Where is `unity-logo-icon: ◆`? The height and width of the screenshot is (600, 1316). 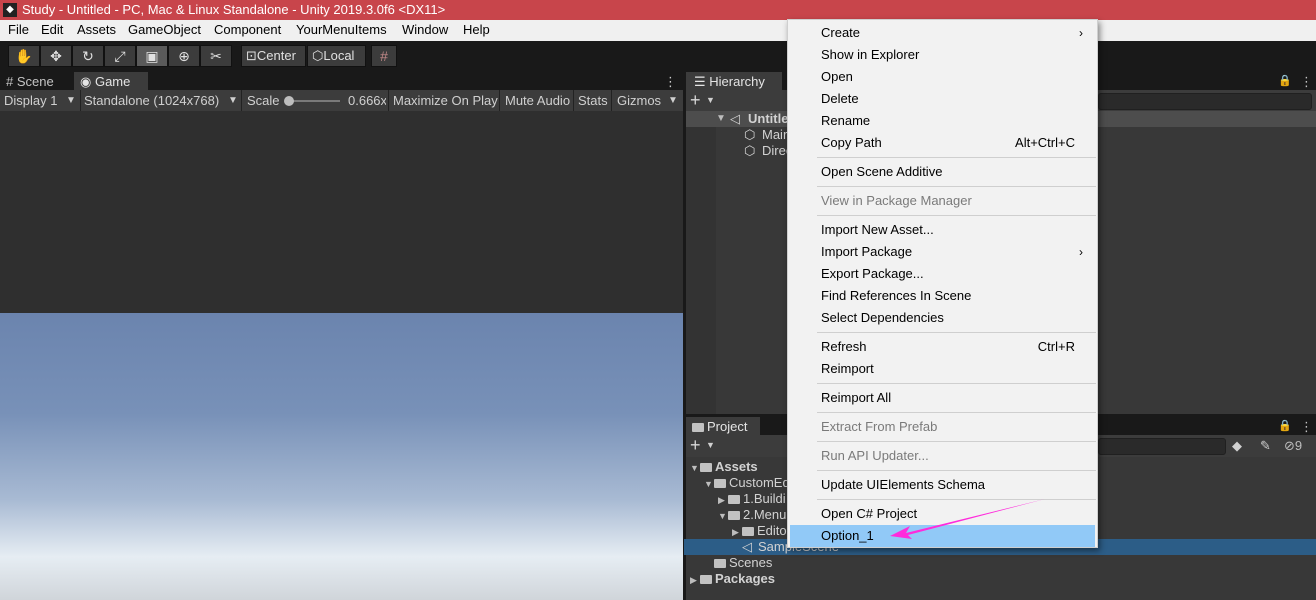 unity-logo-icon: ◆ is located at coordinates (10, 10).